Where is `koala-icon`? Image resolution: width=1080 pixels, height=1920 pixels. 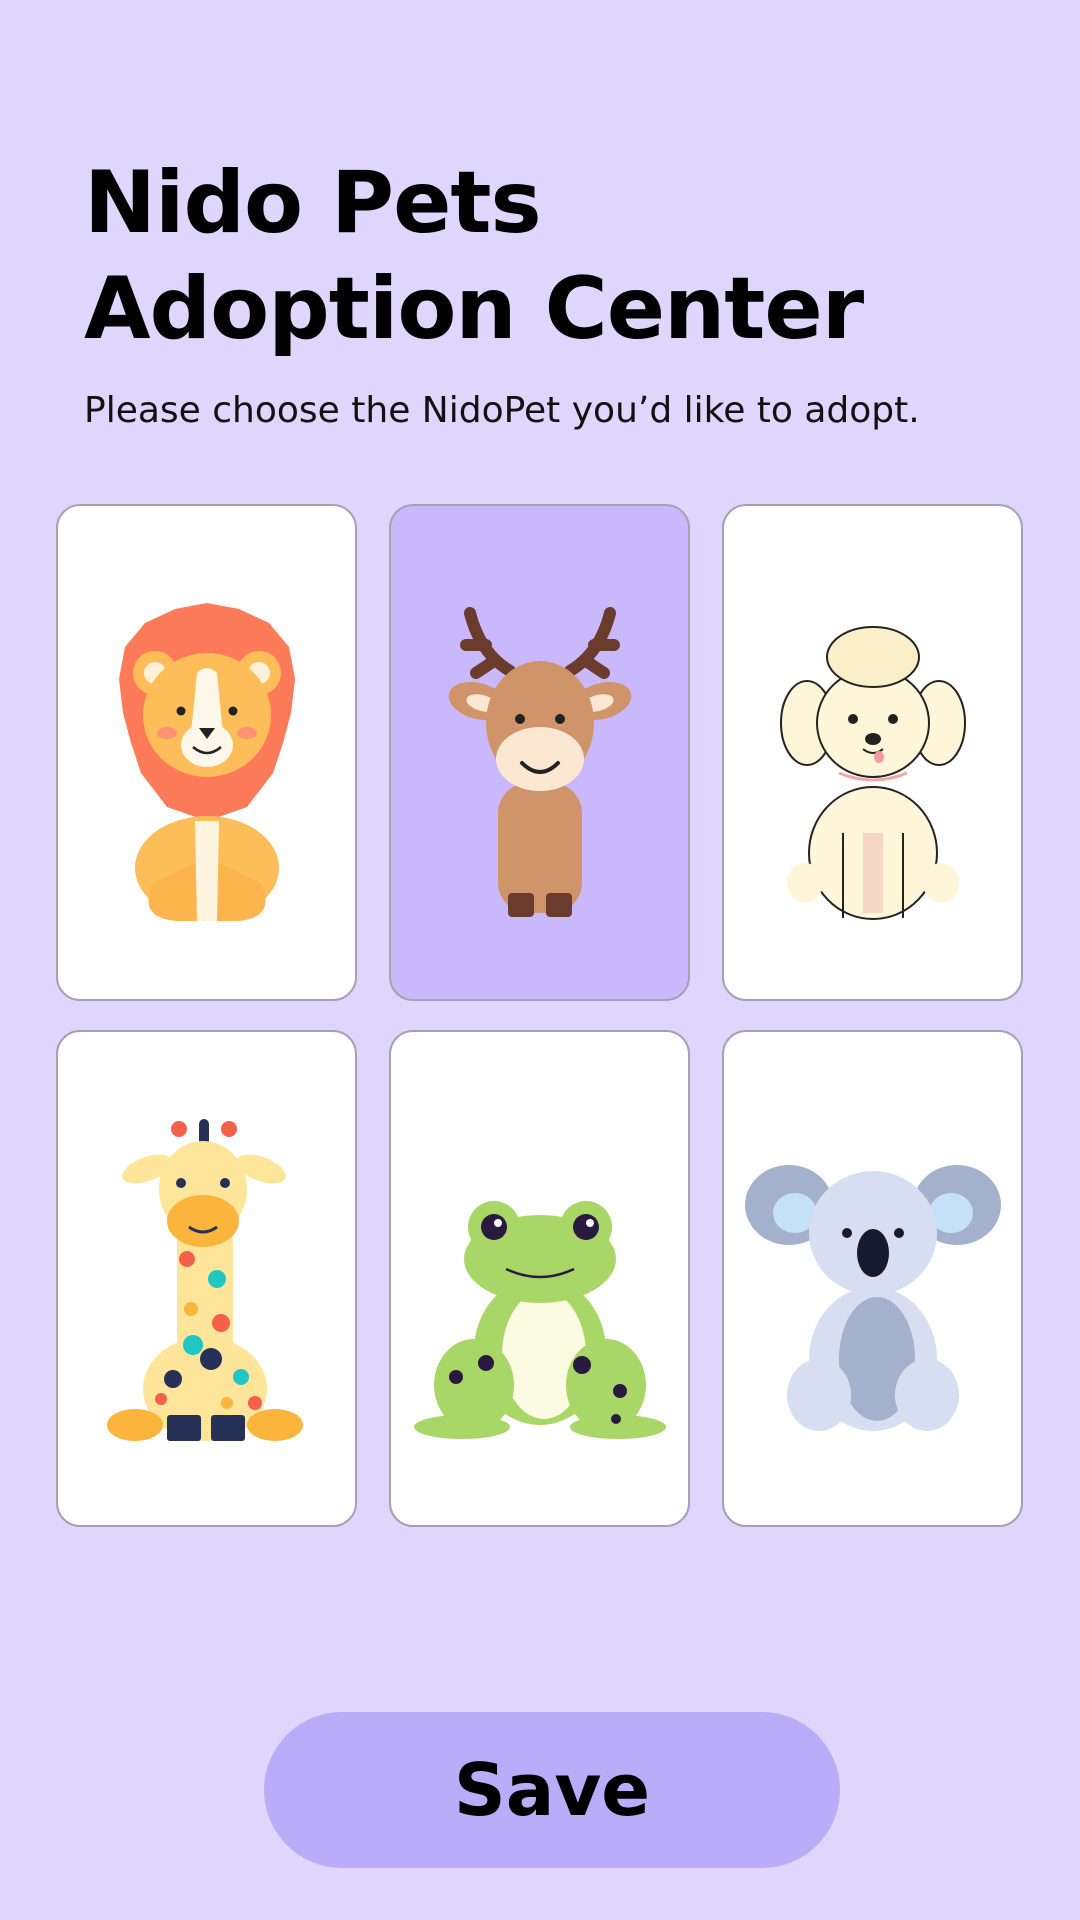
koala-icon is located at coordinates (872, 1297).